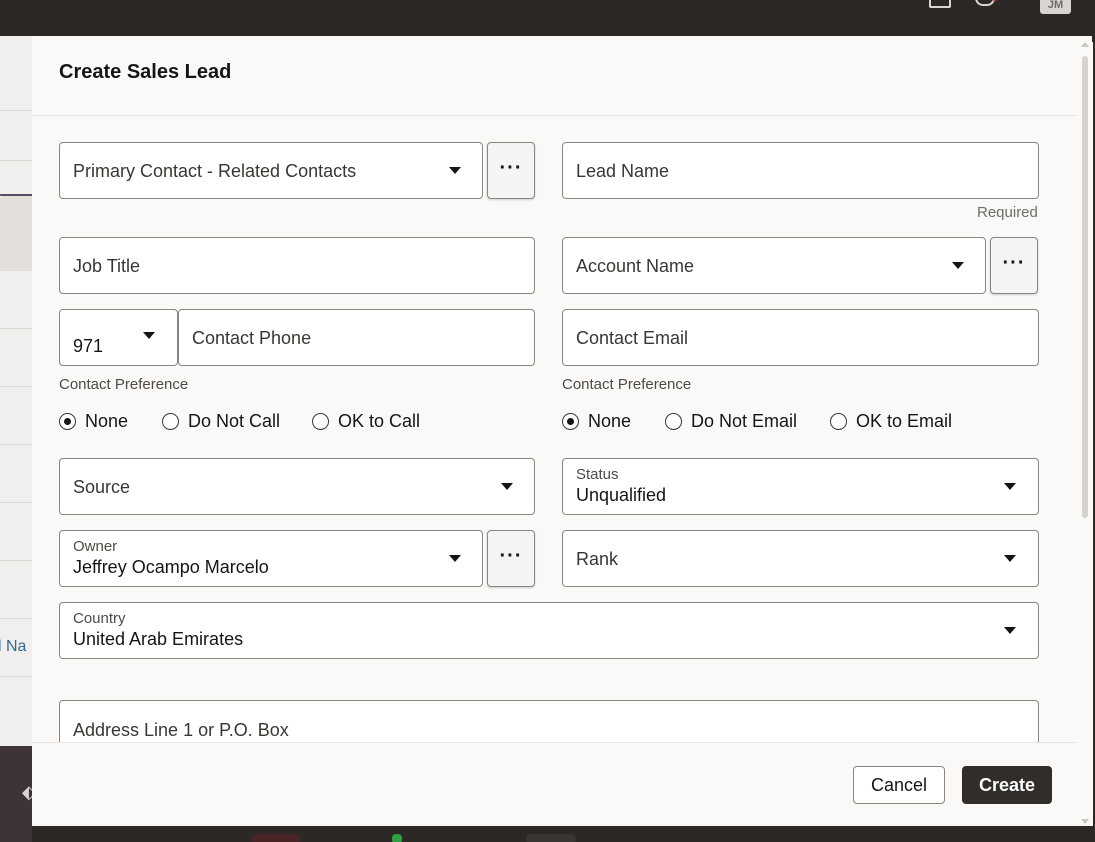 Image resolution: width=1095 pixels, height=842 pixels. What do you see at coordinates (1085, 821) in the screenshot?
I see `scroll-down-icon` at bounding box center [1085, 821].